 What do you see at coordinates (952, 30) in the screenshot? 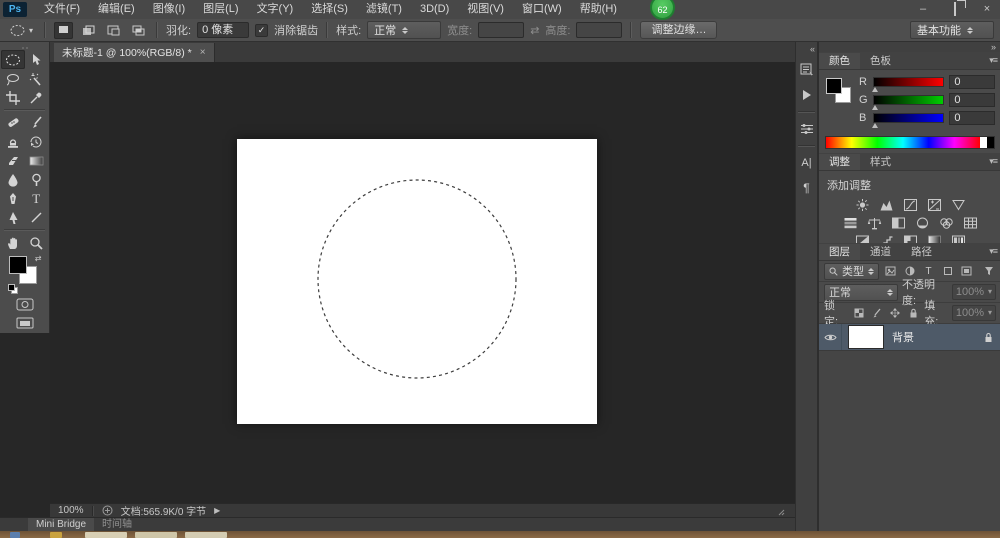
I see `workspace-dropdown: 基本功能` at bounding box center [952, 30].